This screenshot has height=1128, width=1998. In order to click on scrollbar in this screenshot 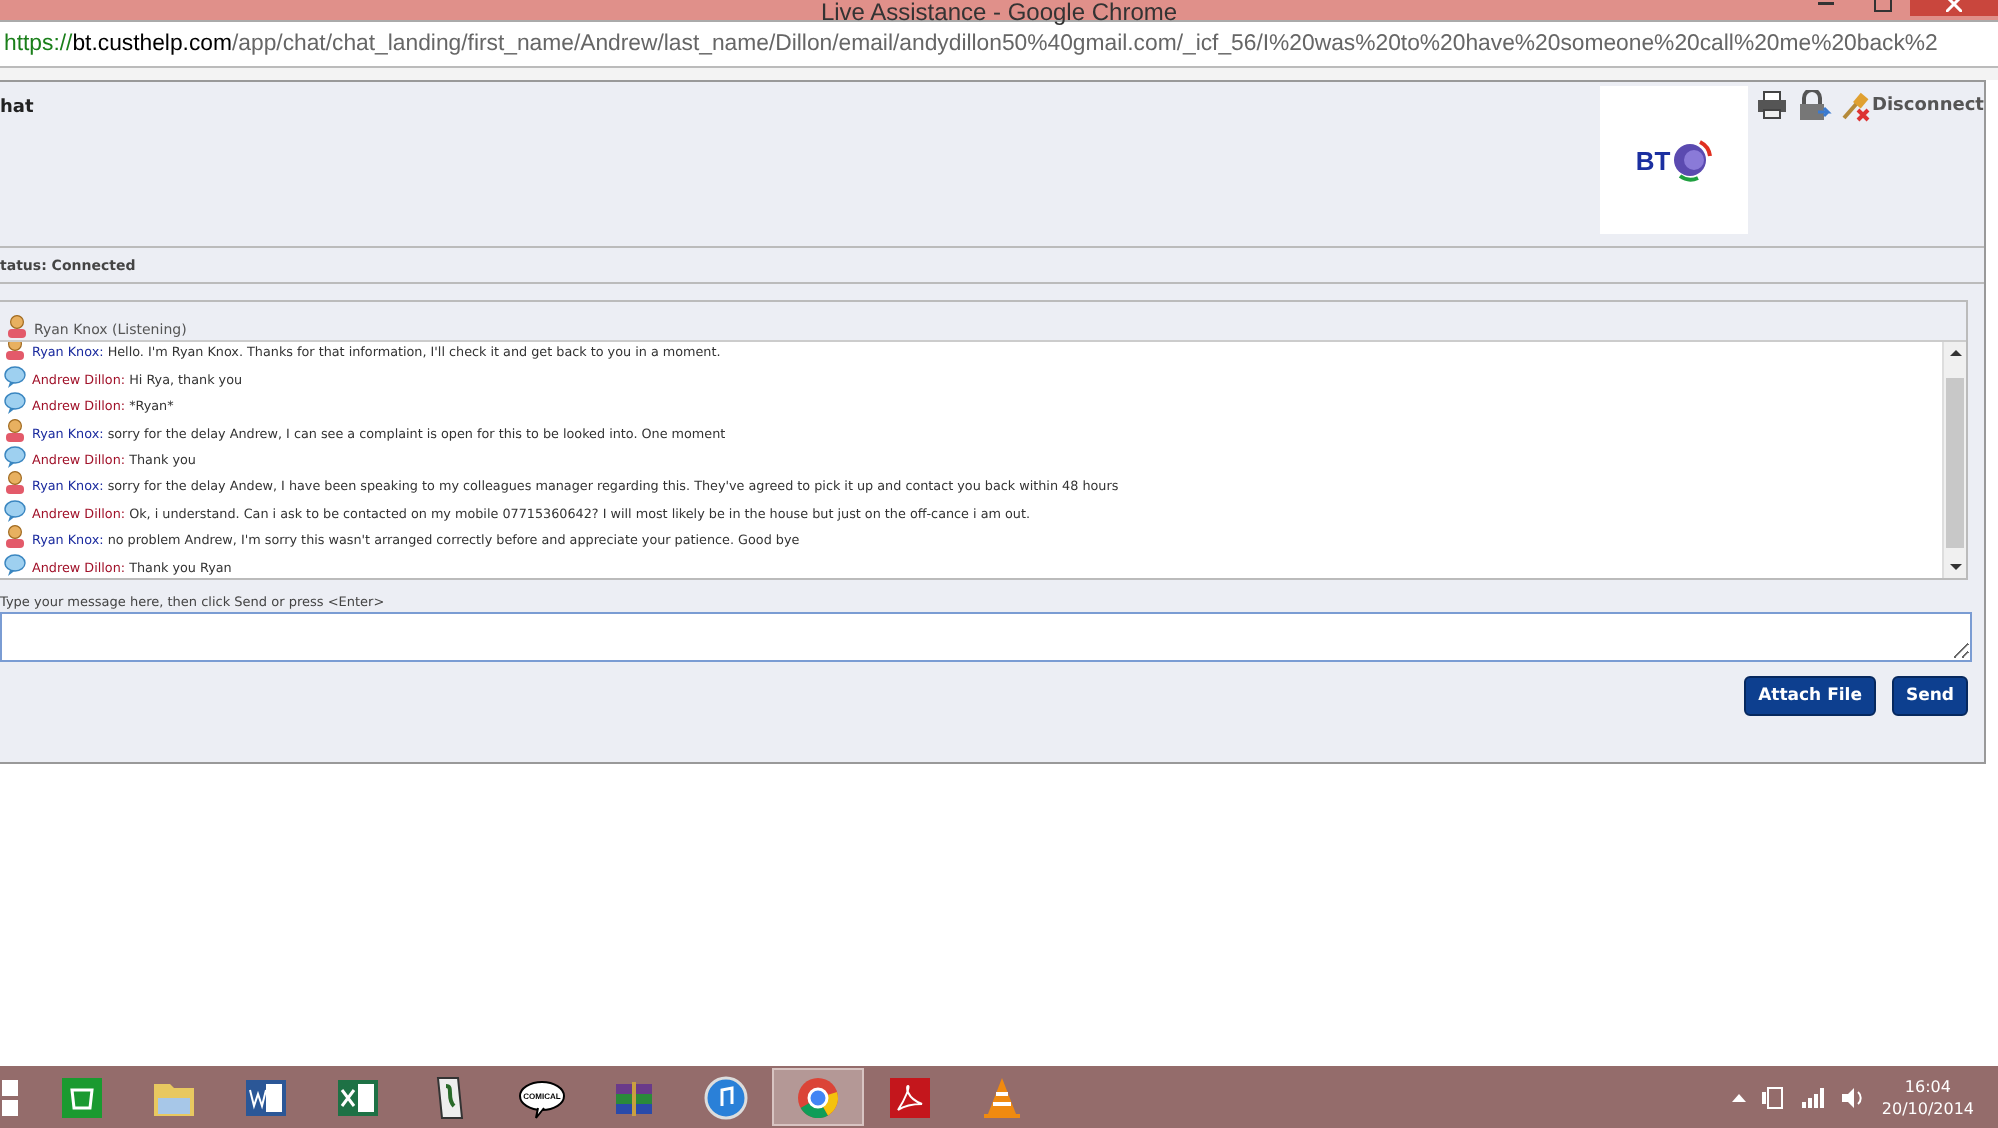, I will do `click(1954, 460)`.